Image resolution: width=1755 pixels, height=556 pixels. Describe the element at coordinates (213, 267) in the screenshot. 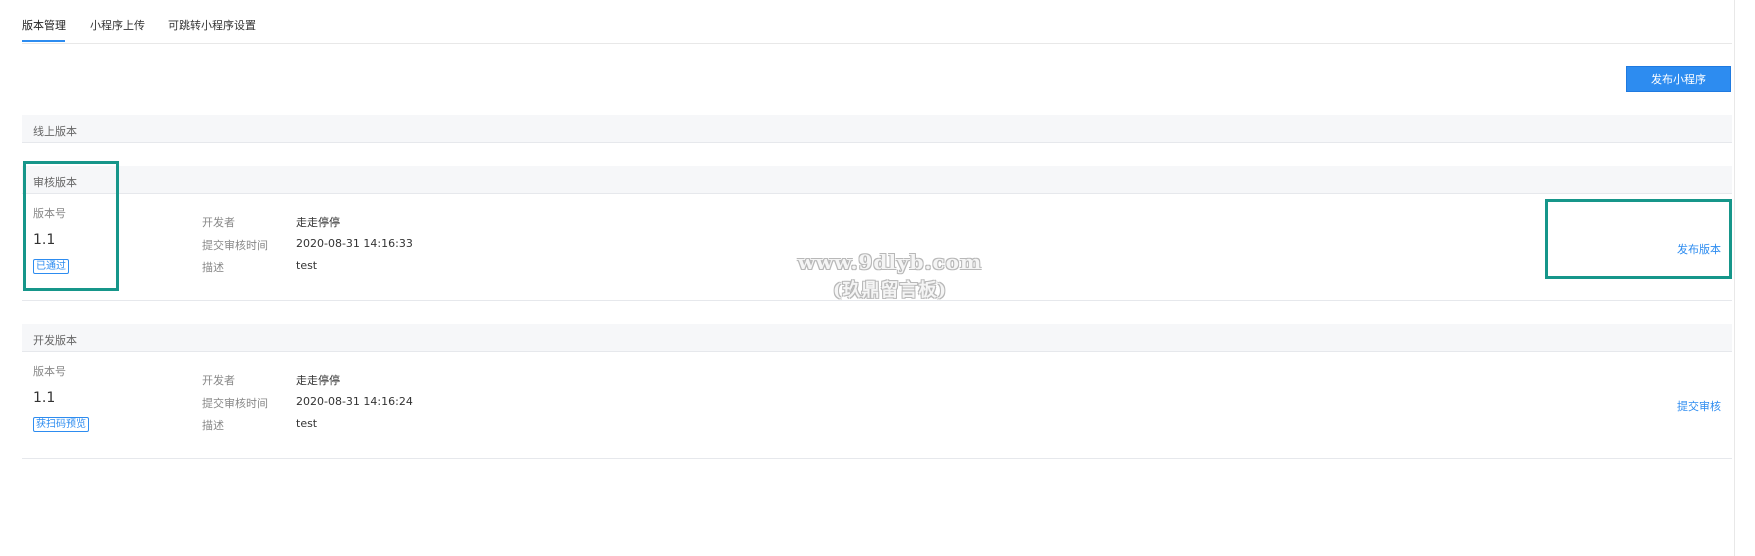

I see `review-description-label: 描述` at that location.